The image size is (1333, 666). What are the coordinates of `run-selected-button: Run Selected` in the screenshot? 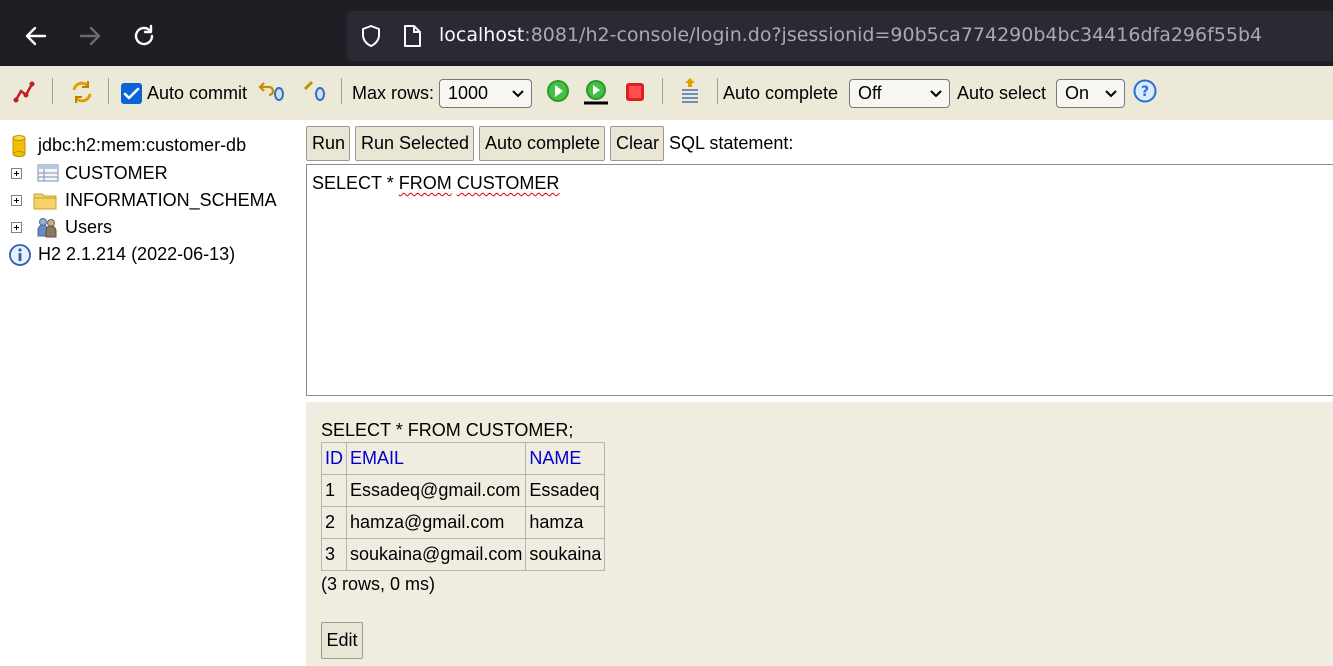 It's located at (414, 143).